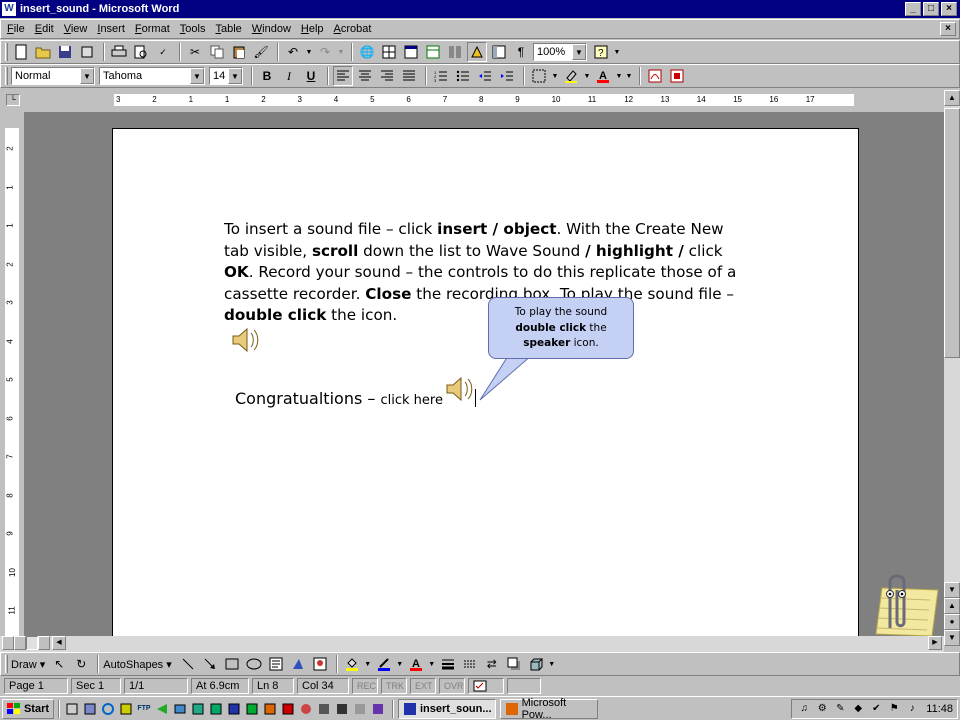 The width and height of the screenshot is (960, 720). What do you see at coordinates (72, 709) in the screenshot?
I see `quicklaunch-1-icon` at bounding box center [72, 709].